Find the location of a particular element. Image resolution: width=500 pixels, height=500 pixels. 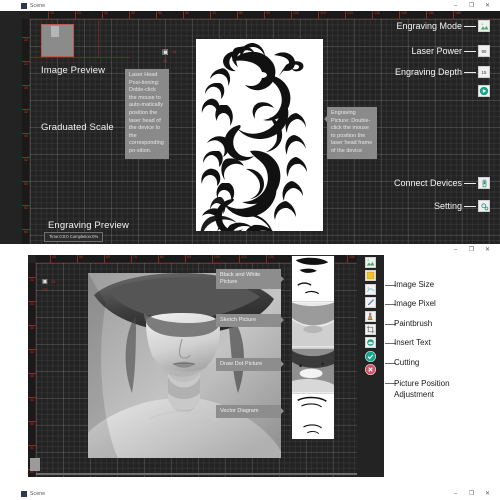

check-icon is located at coordinates (370, 356).